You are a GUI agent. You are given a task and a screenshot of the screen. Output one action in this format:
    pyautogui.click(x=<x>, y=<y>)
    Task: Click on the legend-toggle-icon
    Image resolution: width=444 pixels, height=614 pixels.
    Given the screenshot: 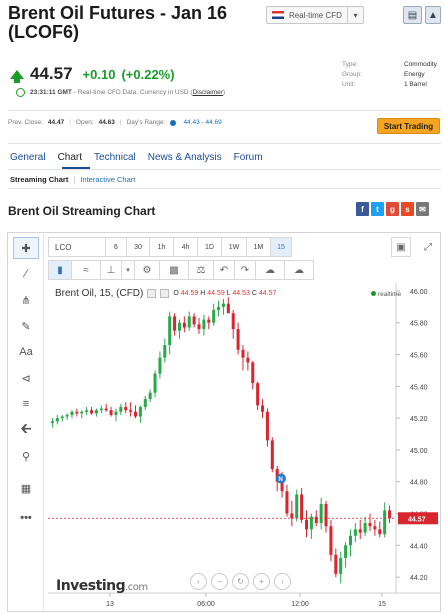 What is the action you would take?
    pyautogui.click(x=152, y=293)
    